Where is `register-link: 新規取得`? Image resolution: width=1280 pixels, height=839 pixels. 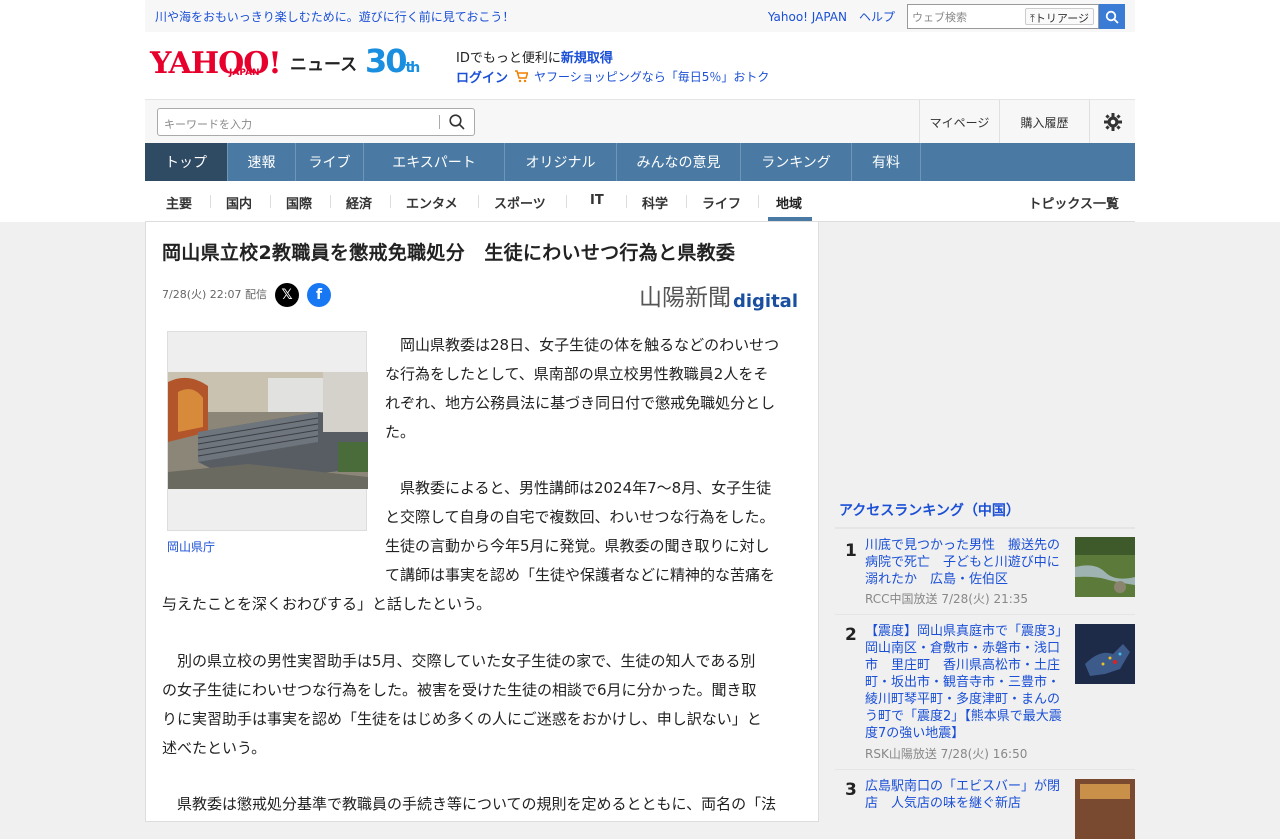 register-link: 新規取得 is located at coordinates (587, 58).